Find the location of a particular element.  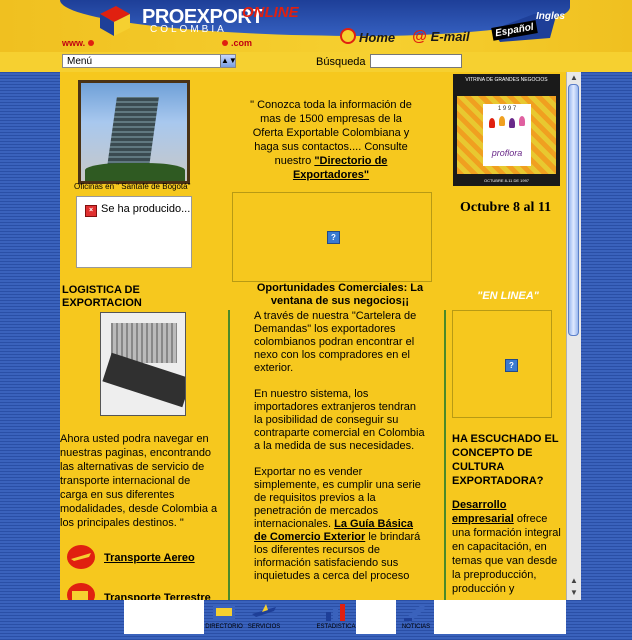

banner-pattern: 1 9 9 7 proflora is located at coordinates (506, 135).